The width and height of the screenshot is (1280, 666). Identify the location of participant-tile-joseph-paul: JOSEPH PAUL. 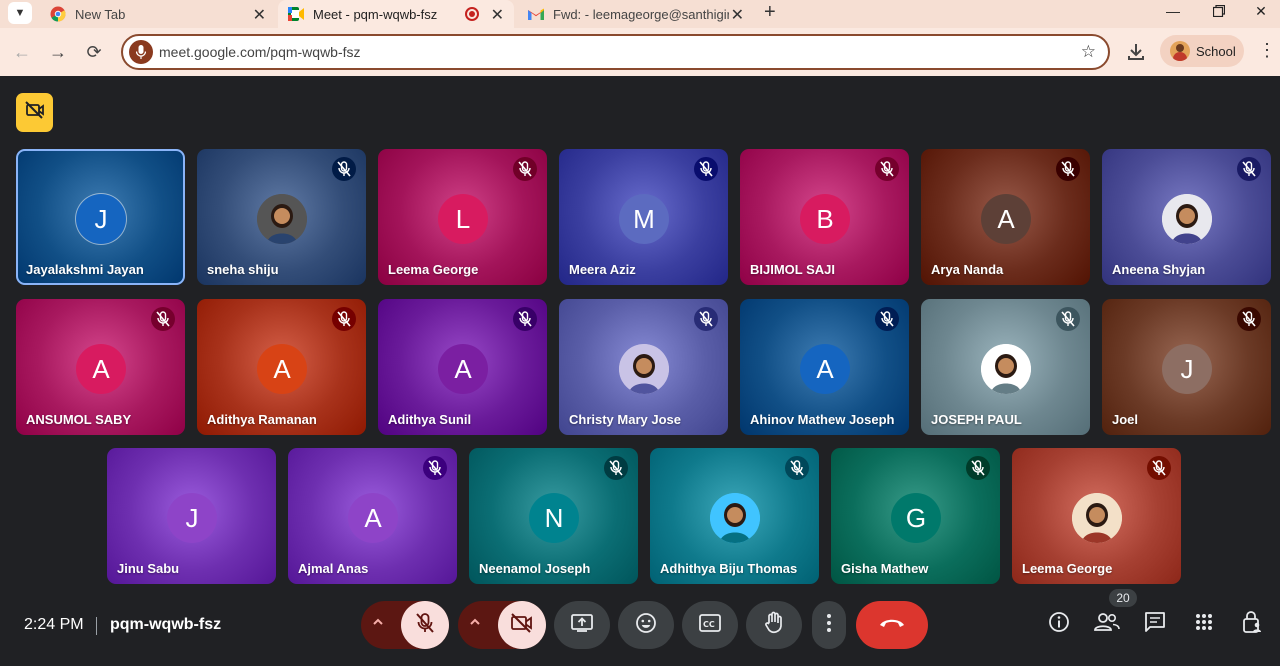
(1005, 367).